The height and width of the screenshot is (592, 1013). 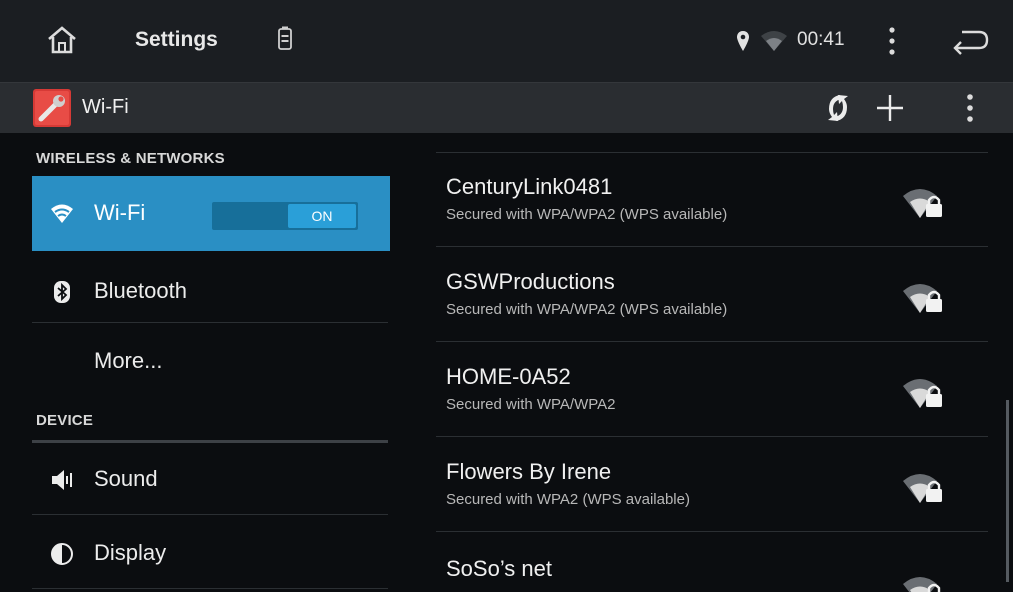 What do you see at coordinates (126, 478) in the screenshot?
I see `sidebar-item-label: Sound` at bounding box center [126, 478].